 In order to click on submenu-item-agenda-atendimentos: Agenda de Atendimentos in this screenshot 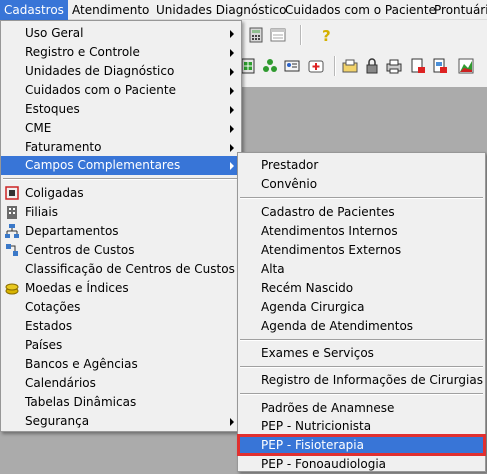, I will do `click(361, 326)`.